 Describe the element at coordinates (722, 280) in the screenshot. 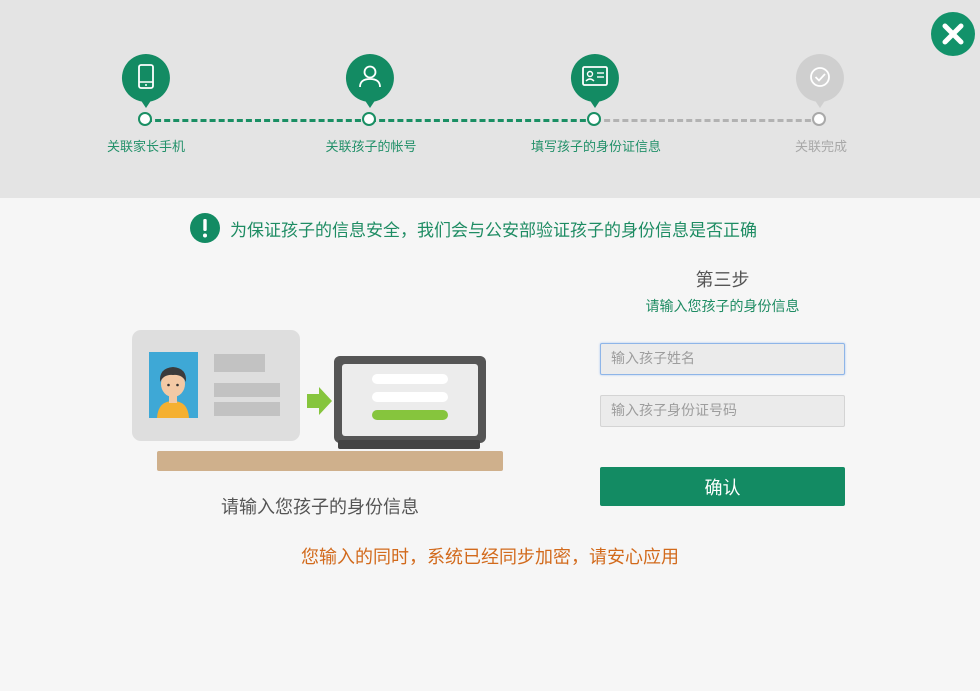

I see `form-step-title: 第三步` at that location.